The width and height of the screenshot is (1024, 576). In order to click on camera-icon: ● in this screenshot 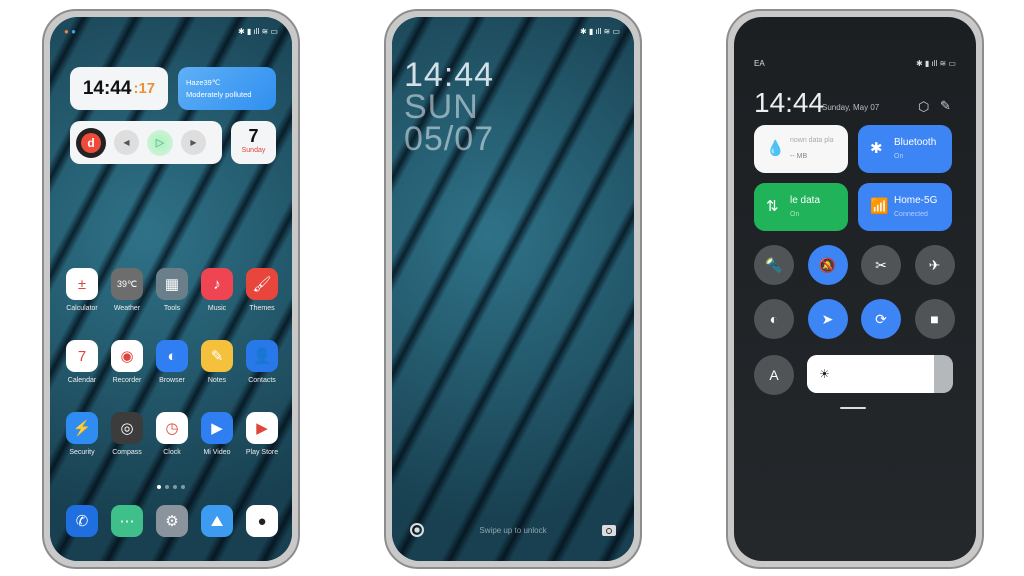, I will do `click(262, 521)`.